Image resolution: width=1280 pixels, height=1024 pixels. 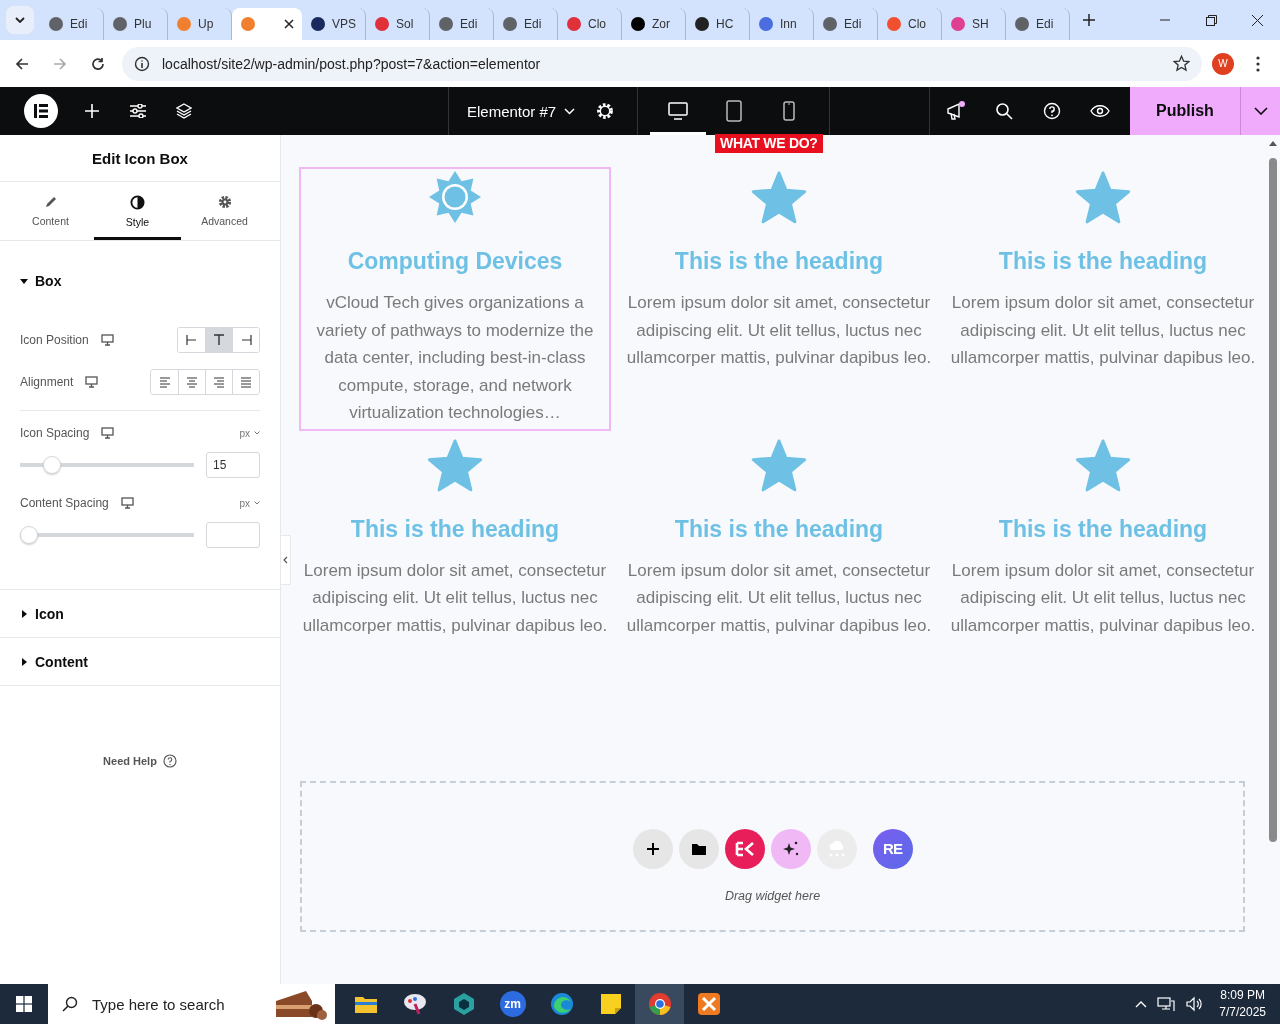 I want to click on speaker-icon, so click(x=1194, y=1004).